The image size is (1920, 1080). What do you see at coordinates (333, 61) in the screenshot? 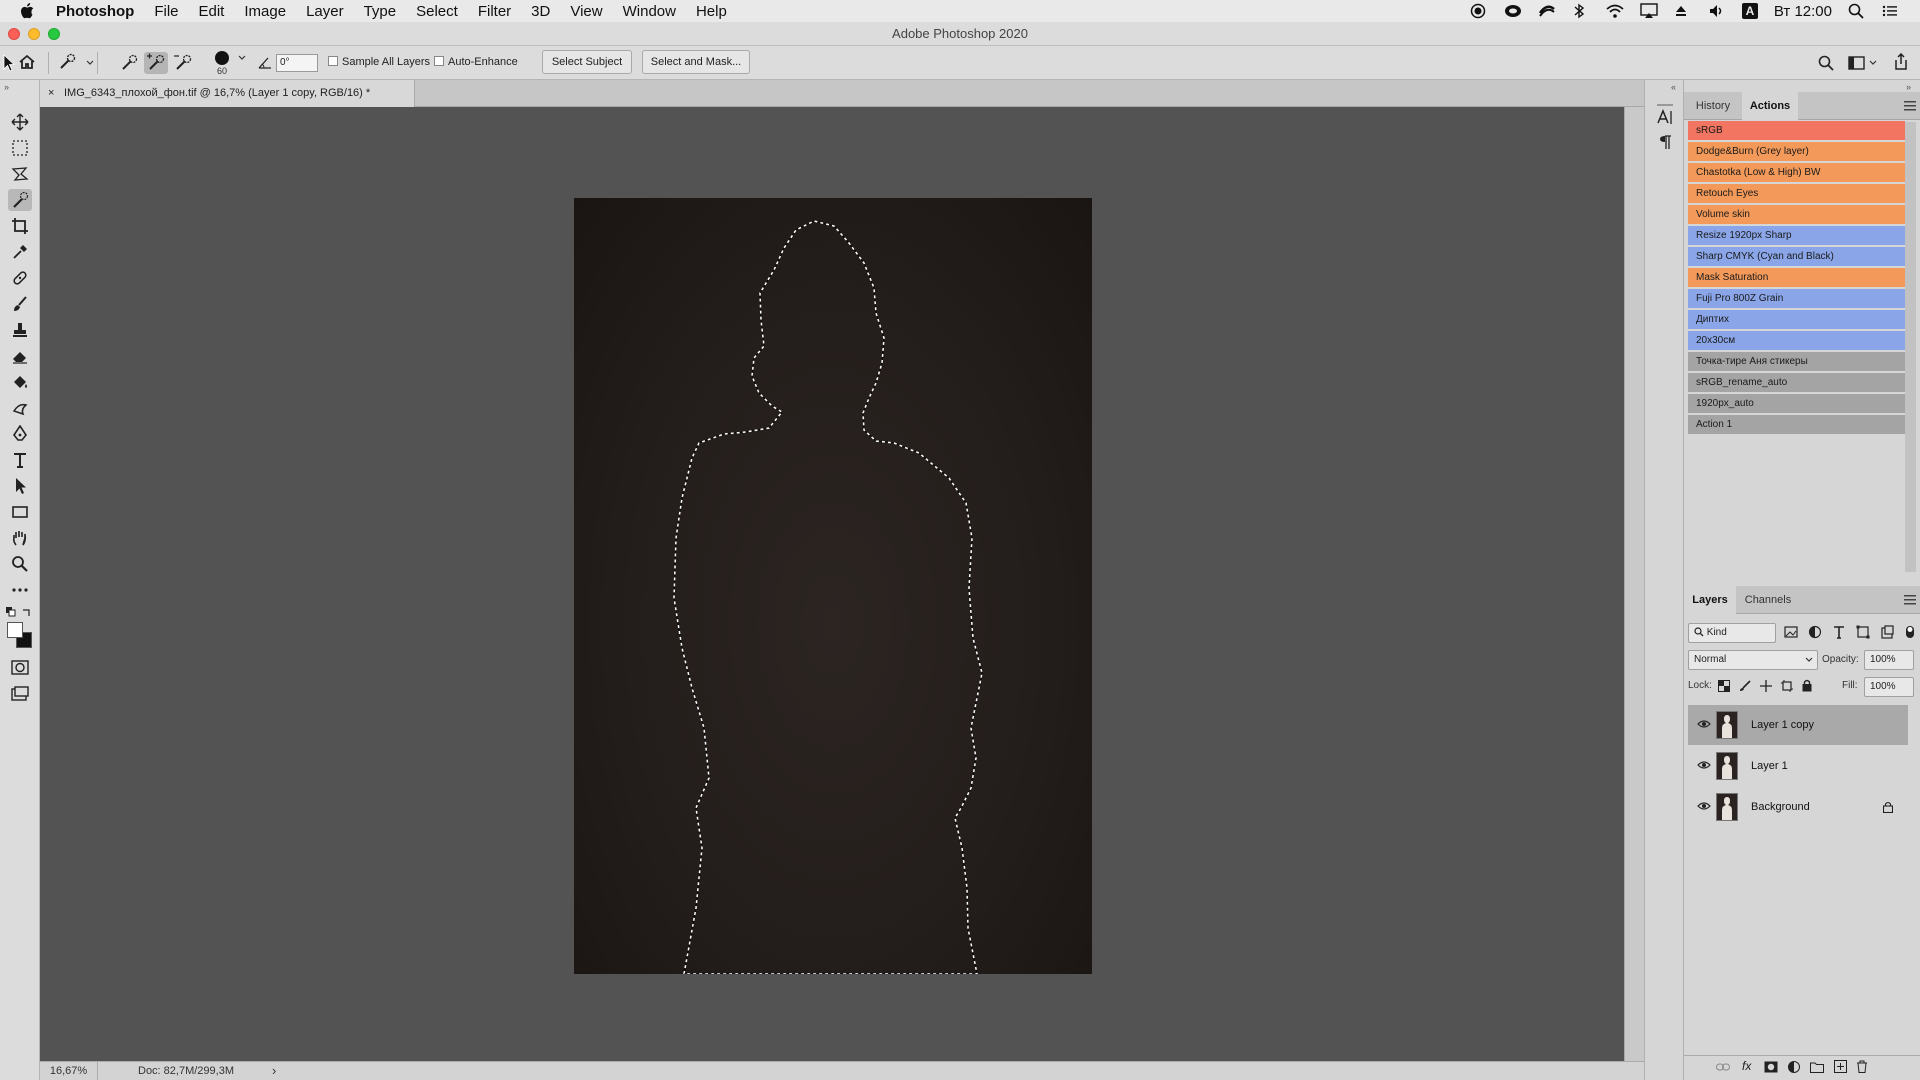
I see `sample-all-layers-checkbox` at bounding box center [333, 61].